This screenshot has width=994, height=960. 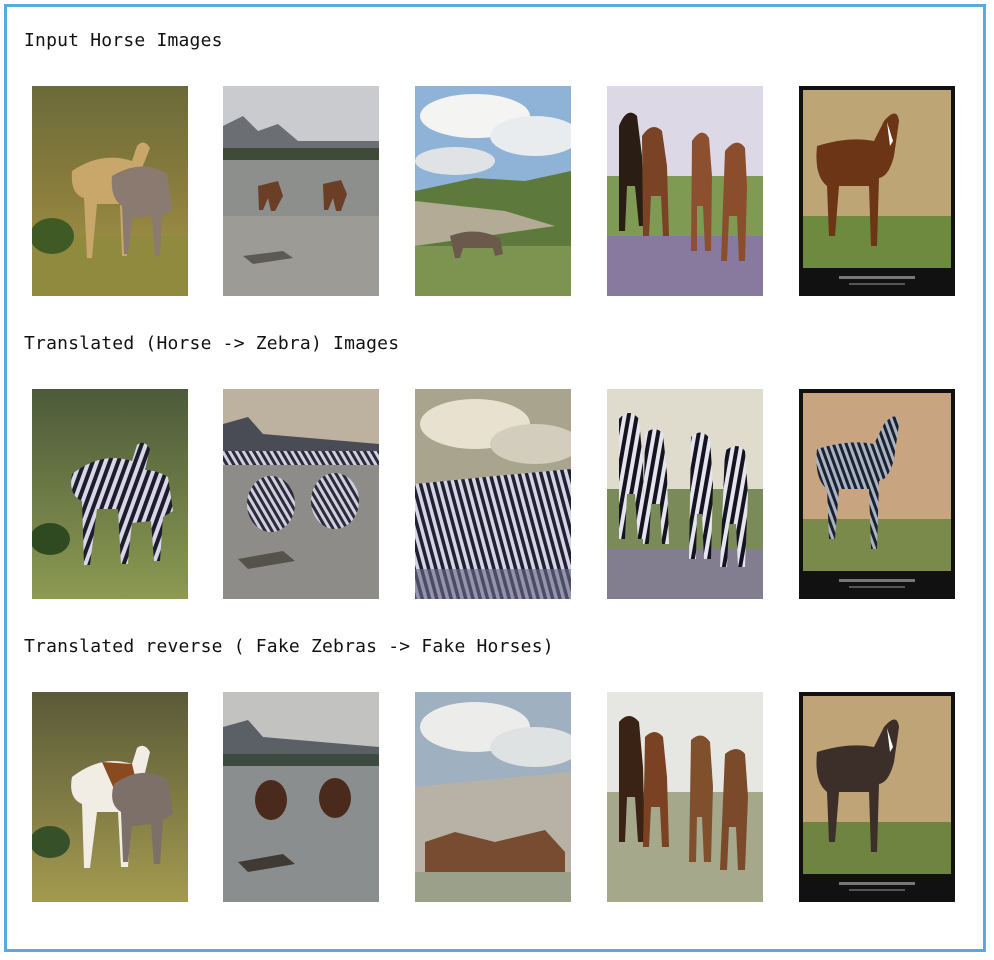 What do you see at coordinates (212, 343) in the screenshot?
I see `row-title-horse-to-zebra: Translated (Horse -> Zebra) Images` at bounding box center [212, 343].